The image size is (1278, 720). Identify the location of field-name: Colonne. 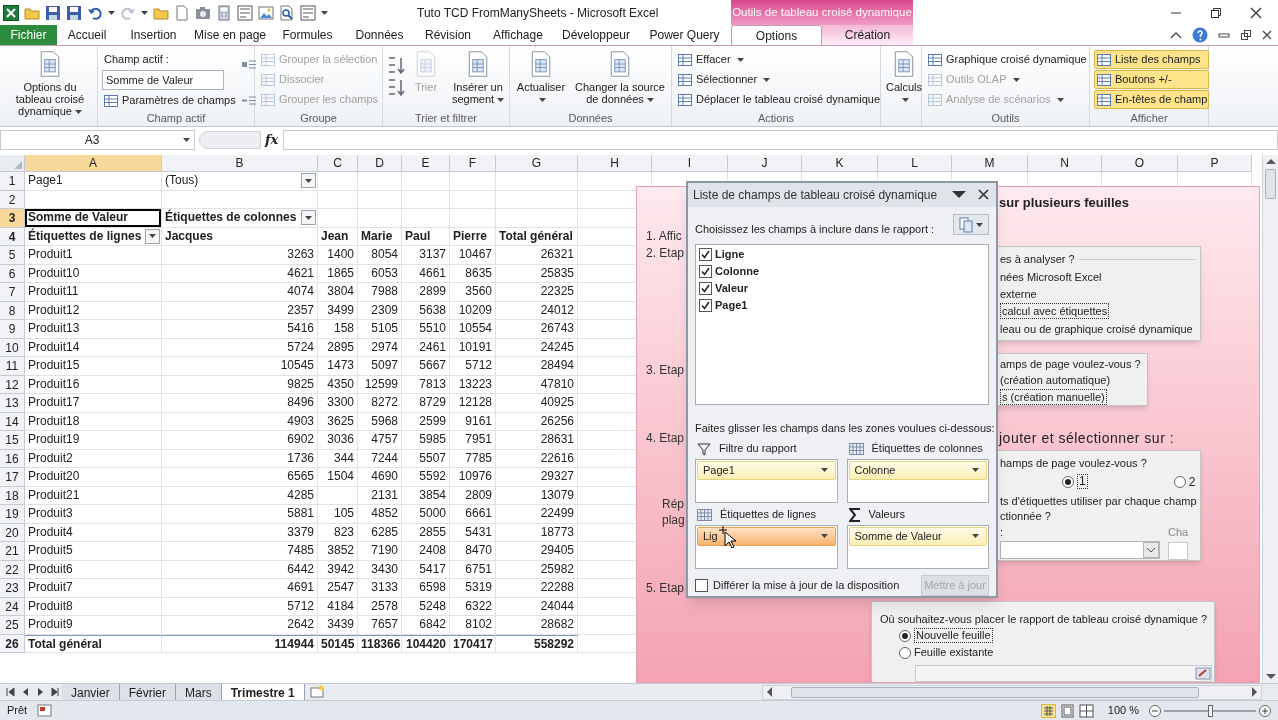
(737, 271).